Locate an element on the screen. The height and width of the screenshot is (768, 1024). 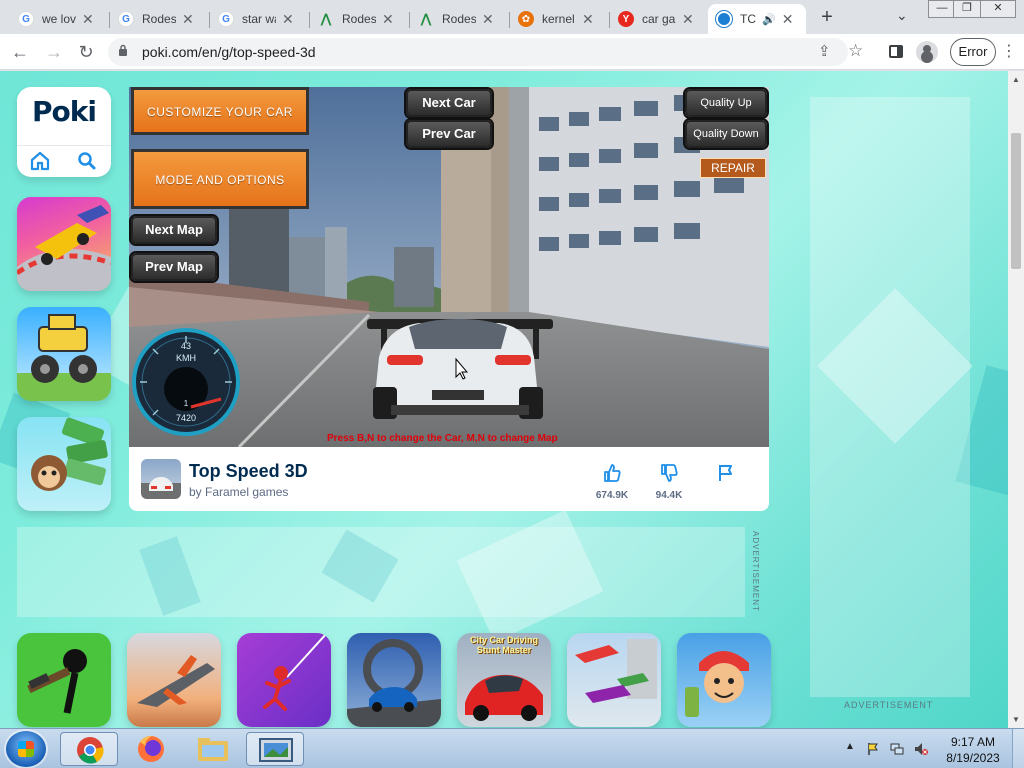
tab-2: G Rodes ✕ is located at coordinates (160, 19).